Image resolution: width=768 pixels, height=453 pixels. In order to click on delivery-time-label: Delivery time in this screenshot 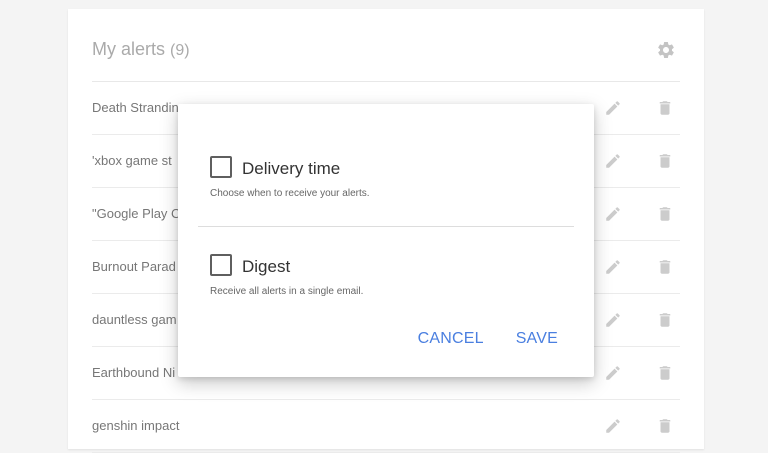, I will do `click(291, 169)`.